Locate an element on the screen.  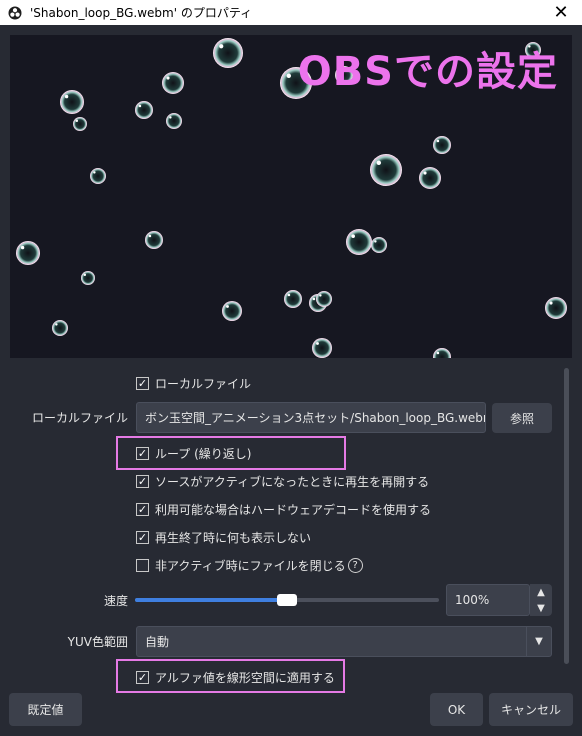
restart-checkbox-label: ソースがアクティブになったときに再生を再開する is located at coordinates (292, 482).